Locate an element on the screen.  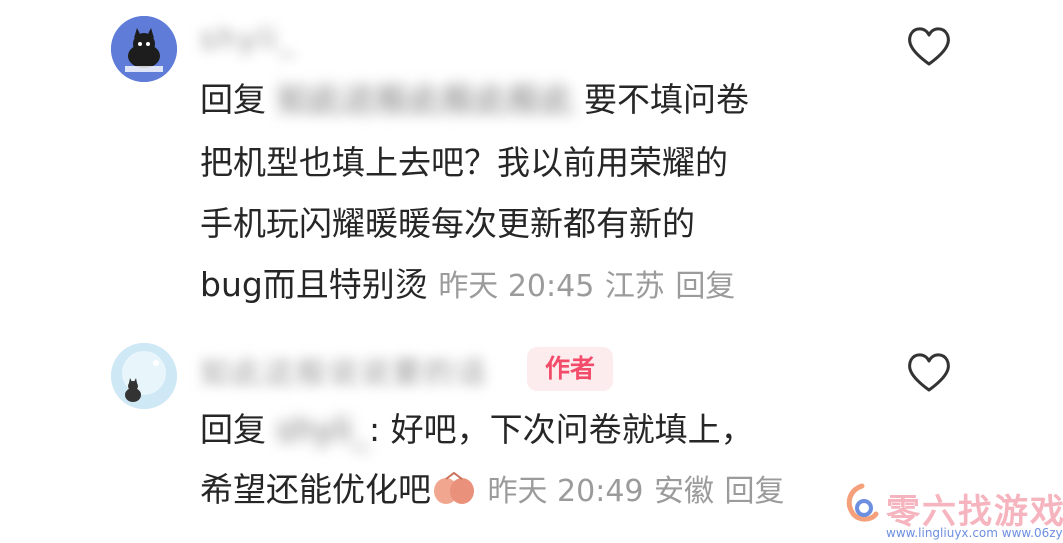
watermark-logo-icon is located at coordinates (862, 502).